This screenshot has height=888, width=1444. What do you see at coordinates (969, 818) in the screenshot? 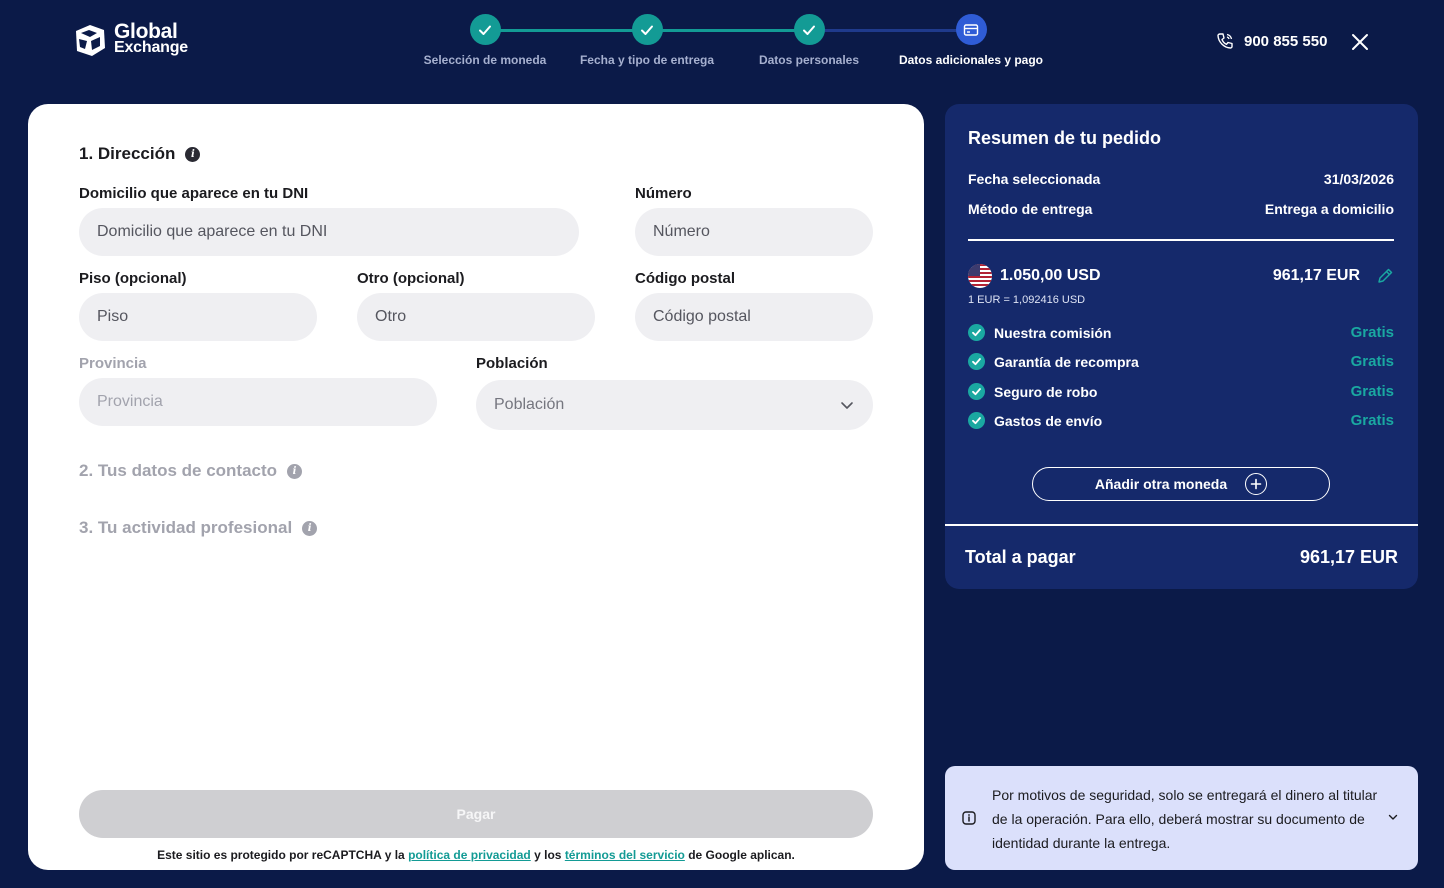
I see `info-square-icon` at bounding box center [969, 818].